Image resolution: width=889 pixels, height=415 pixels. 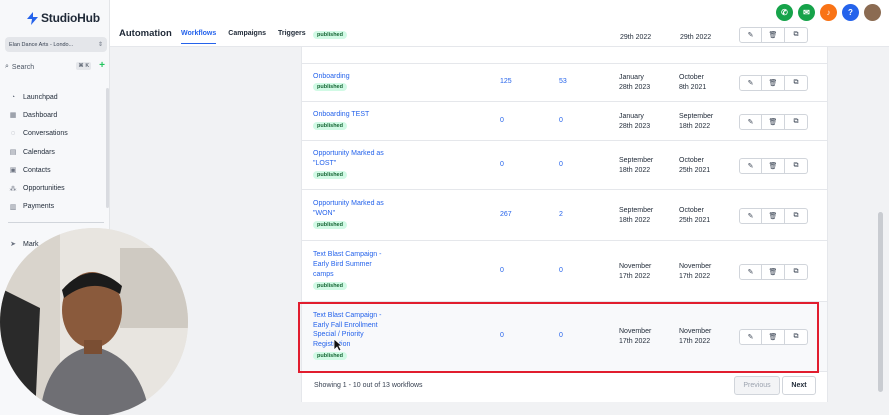 I want to click on sidebar-item-launchpad: ◔ Launchpad, so click(x=56, y=97).